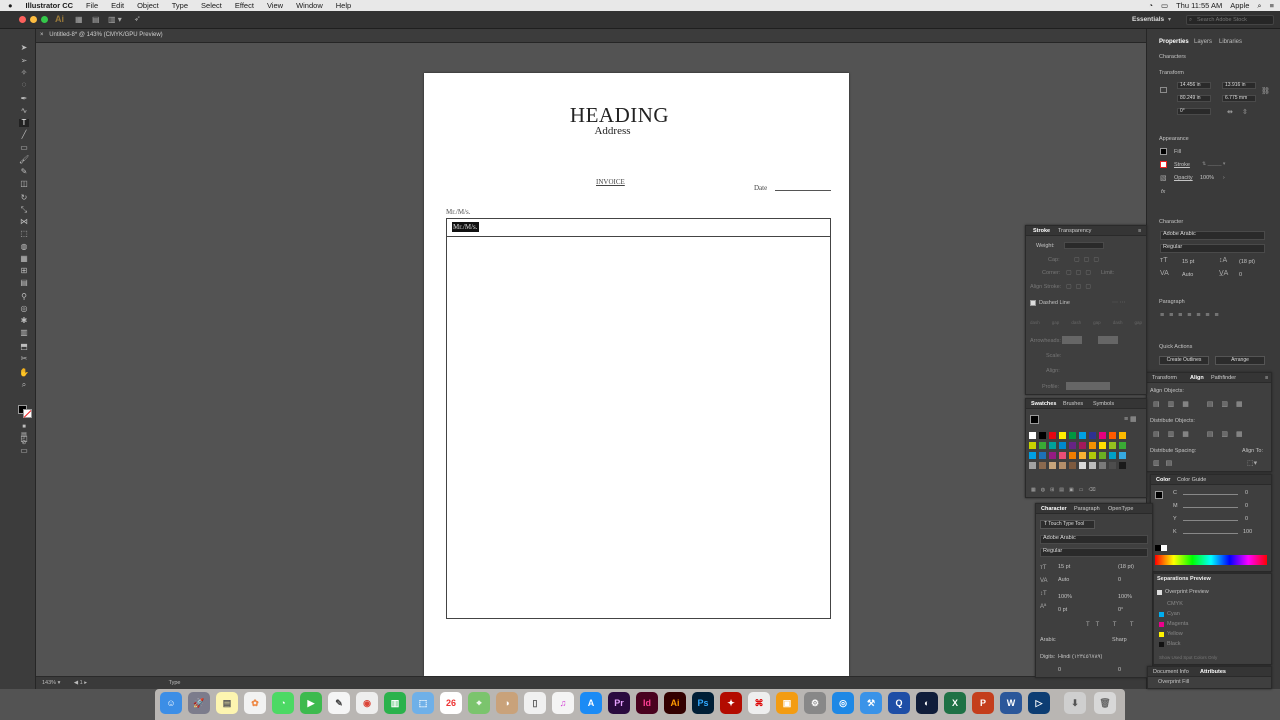  Describe the element at coordinates (1265, 91) in the screenshot. I see `constrain-proportions-icon: ⛓` at that location.